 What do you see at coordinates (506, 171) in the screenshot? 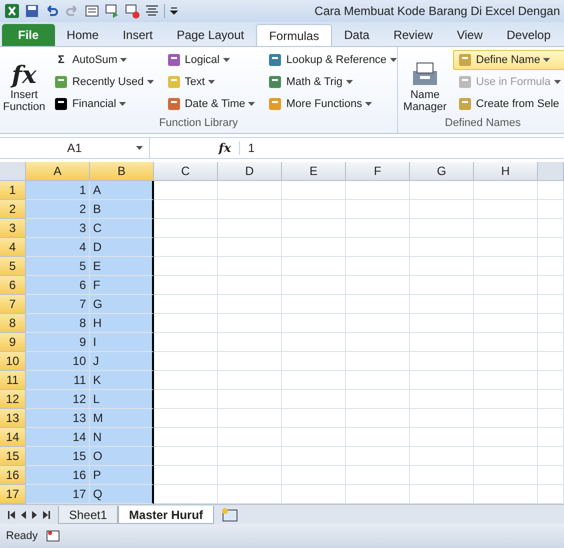
I see `column-header: H` at bounding box center [506, 171].